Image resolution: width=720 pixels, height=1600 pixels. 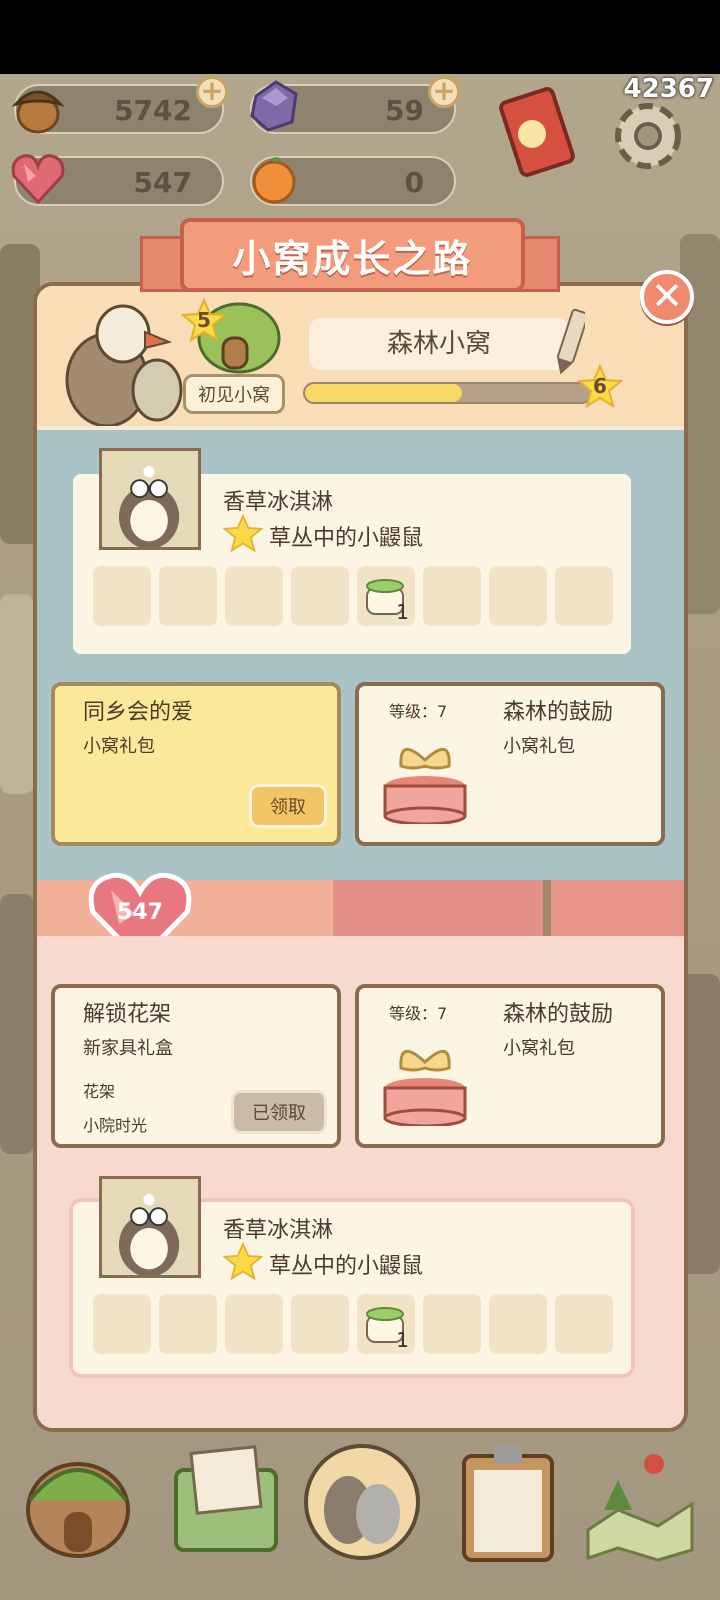 What do you see at coordinates (212, 92) in the screenshot?
I see `add-acorn-button: +` at bounding box center [212, 92].